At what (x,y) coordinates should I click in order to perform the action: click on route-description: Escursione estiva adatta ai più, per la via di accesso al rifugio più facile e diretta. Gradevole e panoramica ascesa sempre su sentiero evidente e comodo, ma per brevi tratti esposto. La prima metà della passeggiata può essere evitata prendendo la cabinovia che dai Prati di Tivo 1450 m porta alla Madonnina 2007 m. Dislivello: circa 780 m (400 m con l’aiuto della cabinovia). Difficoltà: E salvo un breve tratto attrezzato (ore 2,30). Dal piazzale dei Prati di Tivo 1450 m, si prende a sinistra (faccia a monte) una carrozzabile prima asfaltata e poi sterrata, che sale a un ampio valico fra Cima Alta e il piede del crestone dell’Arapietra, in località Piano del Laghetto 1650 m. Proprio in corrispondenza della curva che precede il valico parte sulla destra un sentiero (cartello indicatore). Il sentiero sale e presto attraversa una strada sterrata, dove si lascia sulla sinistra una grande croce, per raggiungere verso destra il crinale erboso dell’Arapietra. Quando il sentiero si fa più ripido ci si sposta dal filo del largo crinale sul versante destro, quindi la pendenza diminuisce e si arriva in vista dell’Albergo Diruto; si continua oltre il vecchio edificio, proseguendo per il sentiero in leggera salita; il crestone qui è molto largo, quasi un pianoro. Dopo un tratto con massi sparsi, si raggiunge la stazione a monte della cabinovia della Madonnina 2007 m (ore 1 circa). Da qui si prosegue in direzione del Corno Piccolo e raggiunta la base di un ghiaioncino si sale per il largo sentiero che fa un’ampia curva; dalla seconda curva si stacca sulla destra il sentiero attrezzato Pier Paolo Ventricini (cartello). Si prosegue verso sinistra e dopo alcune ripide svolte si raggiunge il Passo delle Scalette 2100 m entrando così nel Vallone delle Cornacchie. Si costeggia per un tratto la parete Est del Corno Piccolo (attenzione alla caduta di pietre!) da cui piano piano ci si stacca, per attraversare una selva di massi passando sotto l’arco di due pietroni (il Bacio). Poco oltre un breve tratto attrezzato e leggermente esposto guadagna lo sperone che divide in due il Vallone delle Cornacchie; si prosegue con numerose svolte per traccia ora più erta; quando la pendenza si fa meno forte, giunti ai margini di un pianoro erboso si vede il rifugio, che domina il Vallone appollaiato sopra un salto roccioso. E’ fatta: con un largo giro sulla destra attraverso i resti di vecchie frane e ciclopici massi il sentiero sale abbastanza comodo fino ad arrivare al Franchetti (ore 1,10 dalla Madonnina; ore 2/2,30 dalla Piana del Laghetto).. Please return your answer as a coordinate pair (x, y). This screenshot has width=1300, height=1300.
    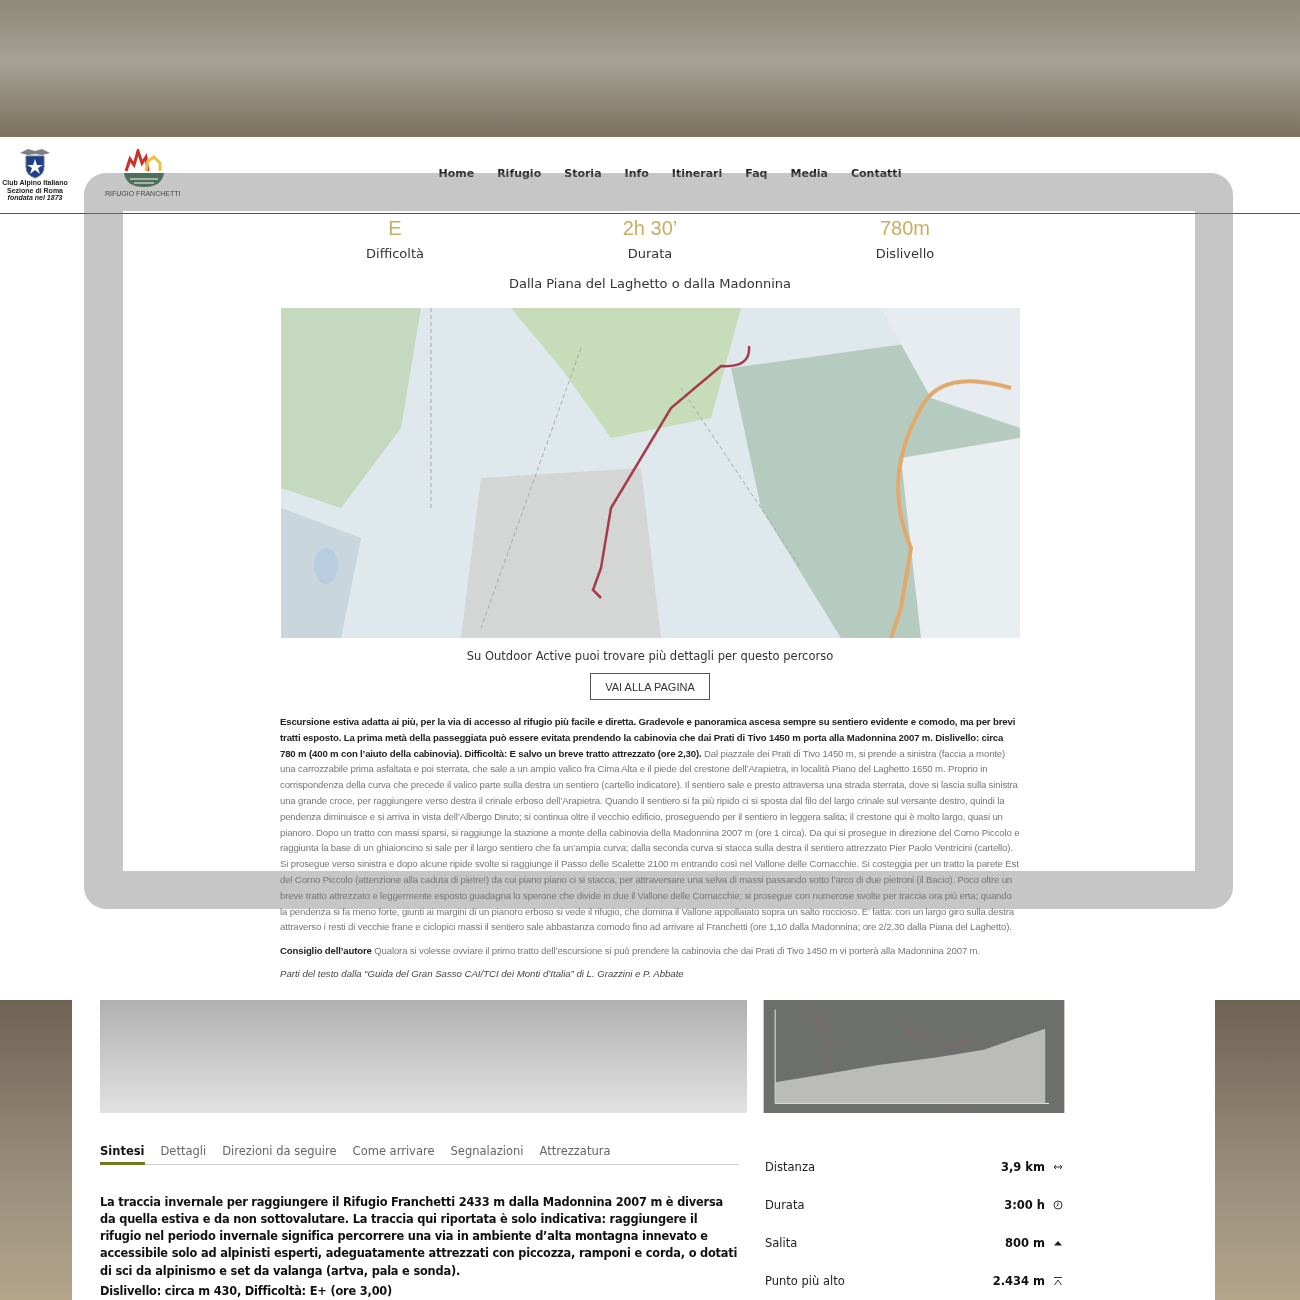
    Looking at the image, I should click on (650, 825).